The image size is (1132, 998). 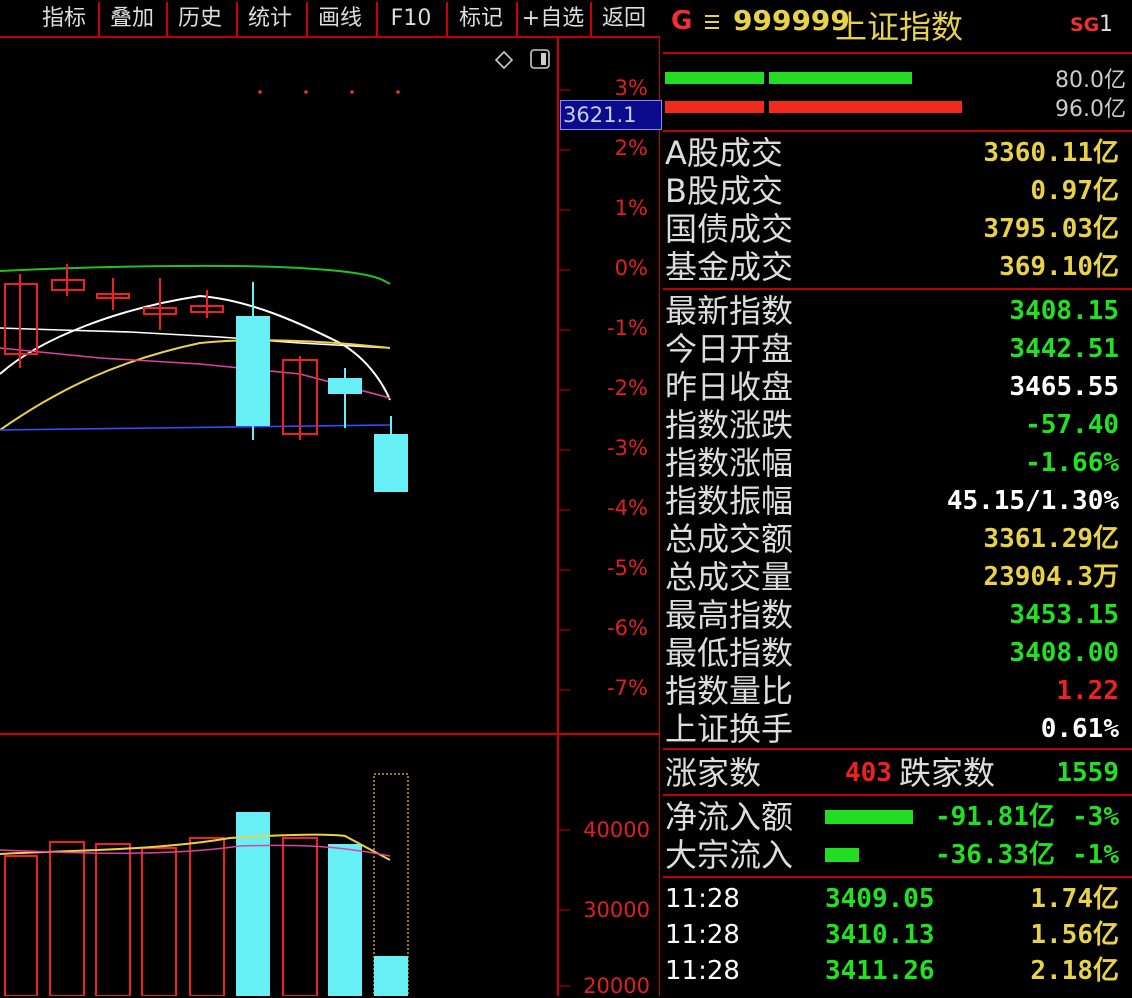 I want to click on stat-value: 3408.15, so click(x=1064, y=311).